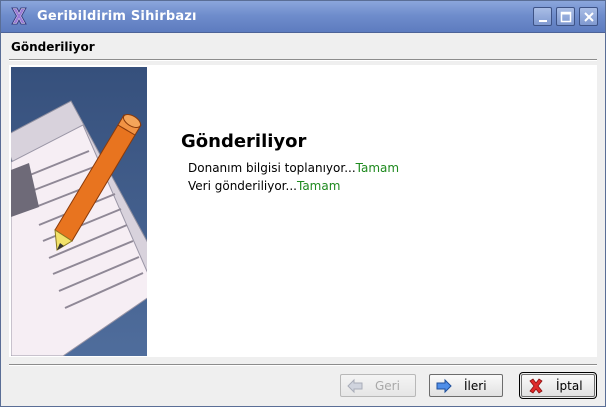 The image size is (606, 407). Describe the element at coordinates (19, 16) in the screenshot. I see `app-x-icon` at that location.